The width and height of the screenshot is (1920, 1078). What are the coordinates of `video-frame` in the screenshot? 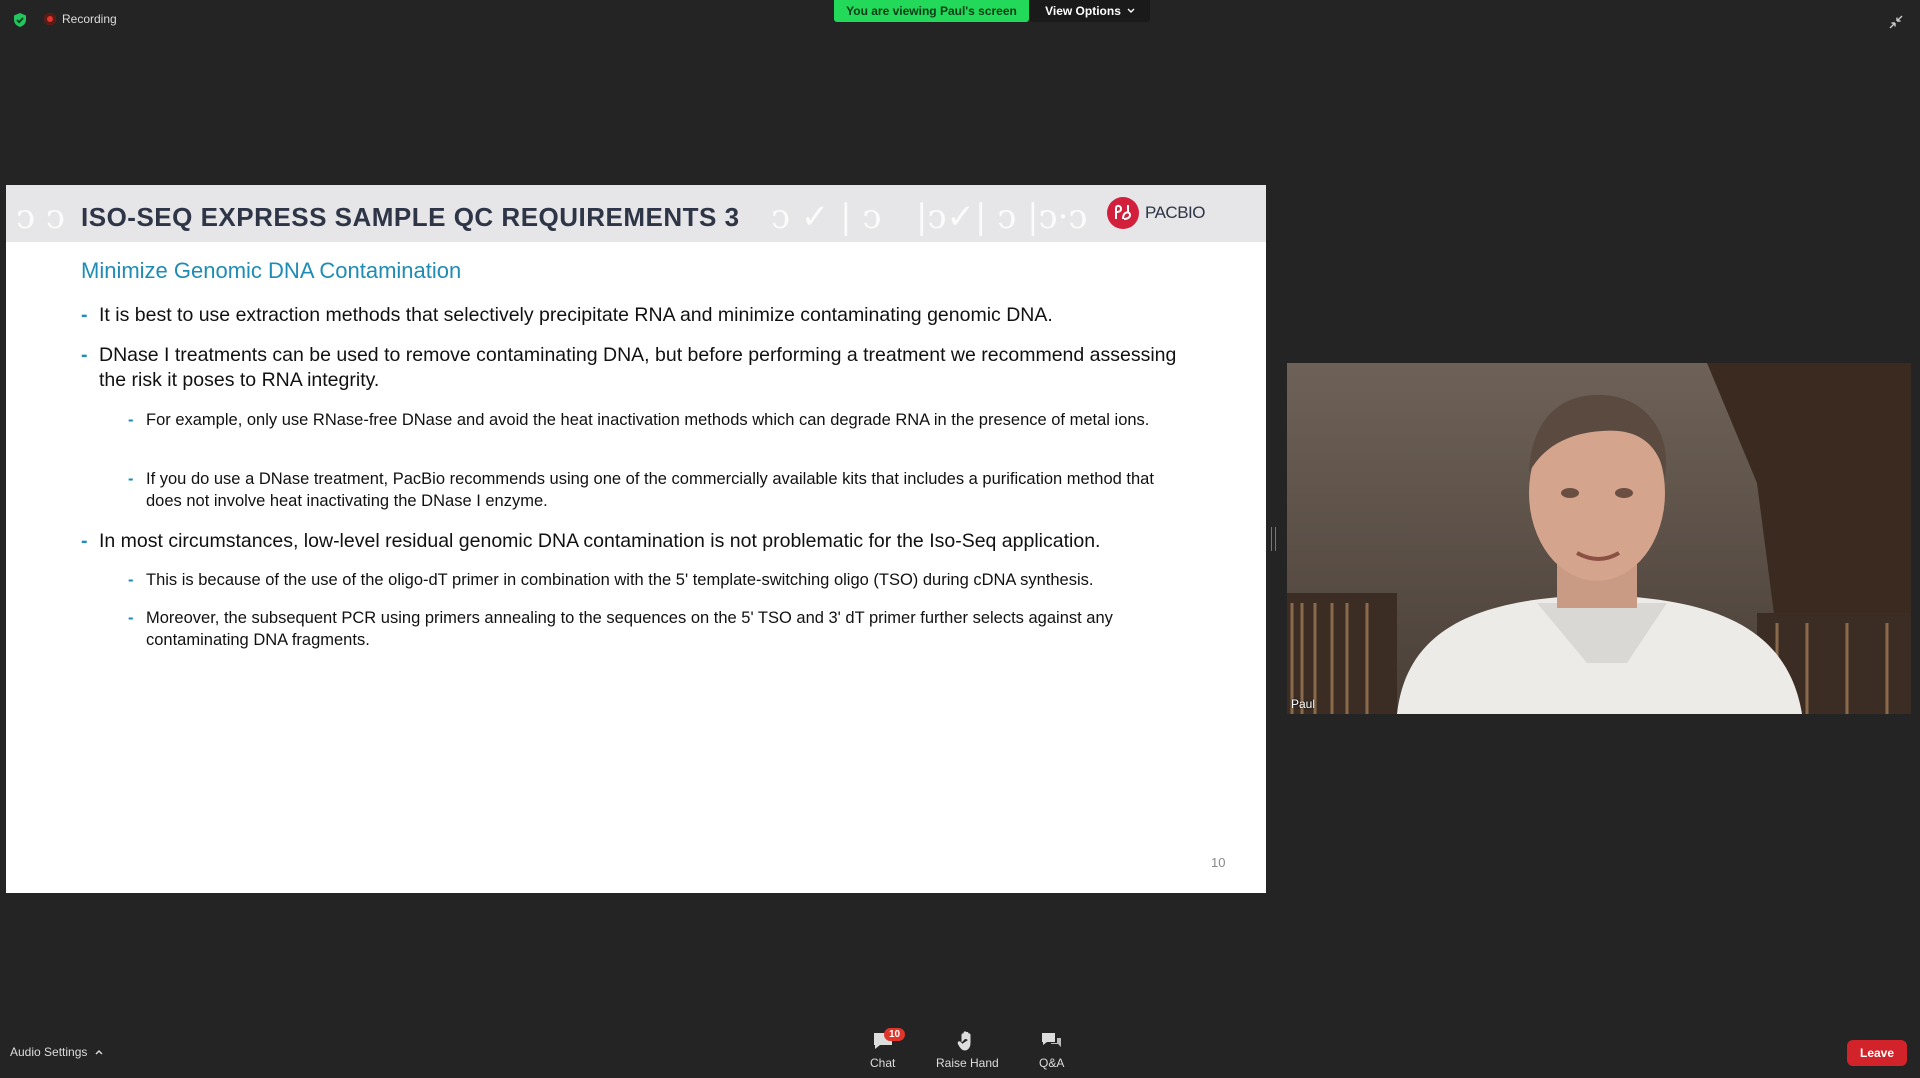 It's located at (1599, 538).